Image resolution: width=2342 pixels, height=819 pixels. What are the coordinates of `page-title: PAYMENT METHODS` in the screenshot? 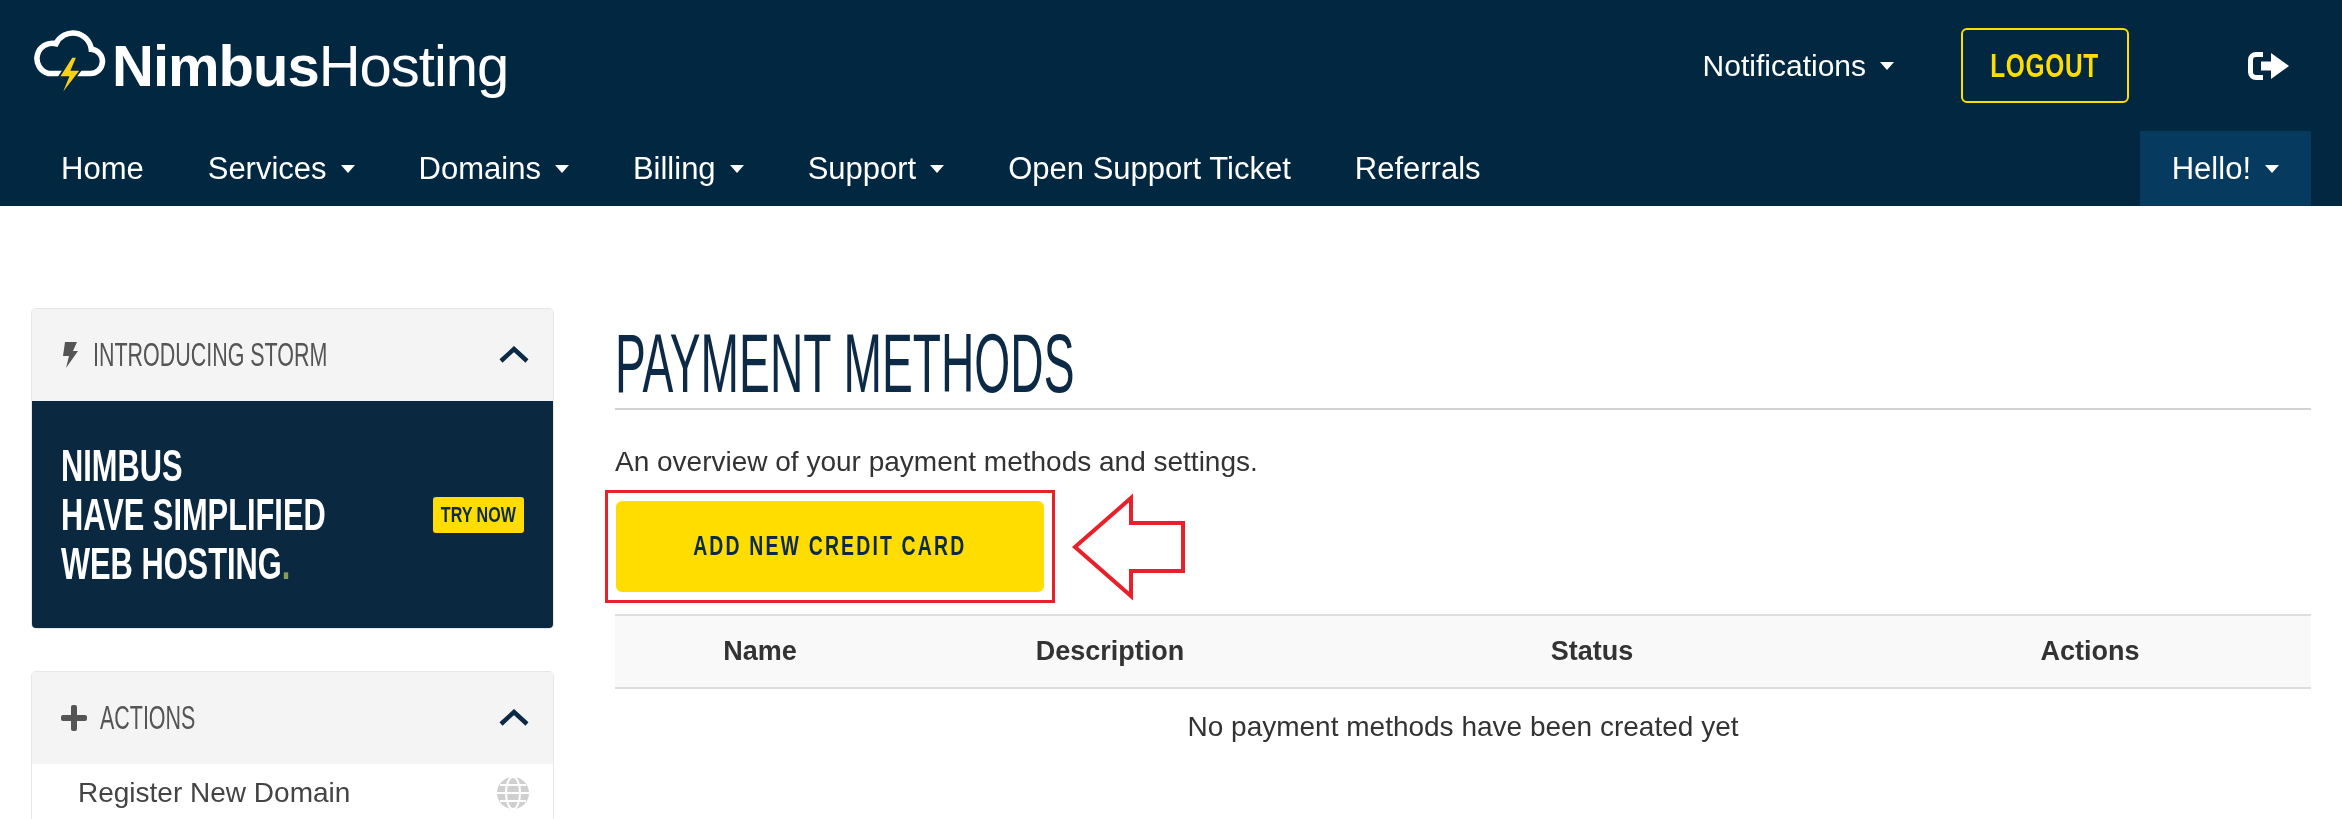 It's located at (845, 363).